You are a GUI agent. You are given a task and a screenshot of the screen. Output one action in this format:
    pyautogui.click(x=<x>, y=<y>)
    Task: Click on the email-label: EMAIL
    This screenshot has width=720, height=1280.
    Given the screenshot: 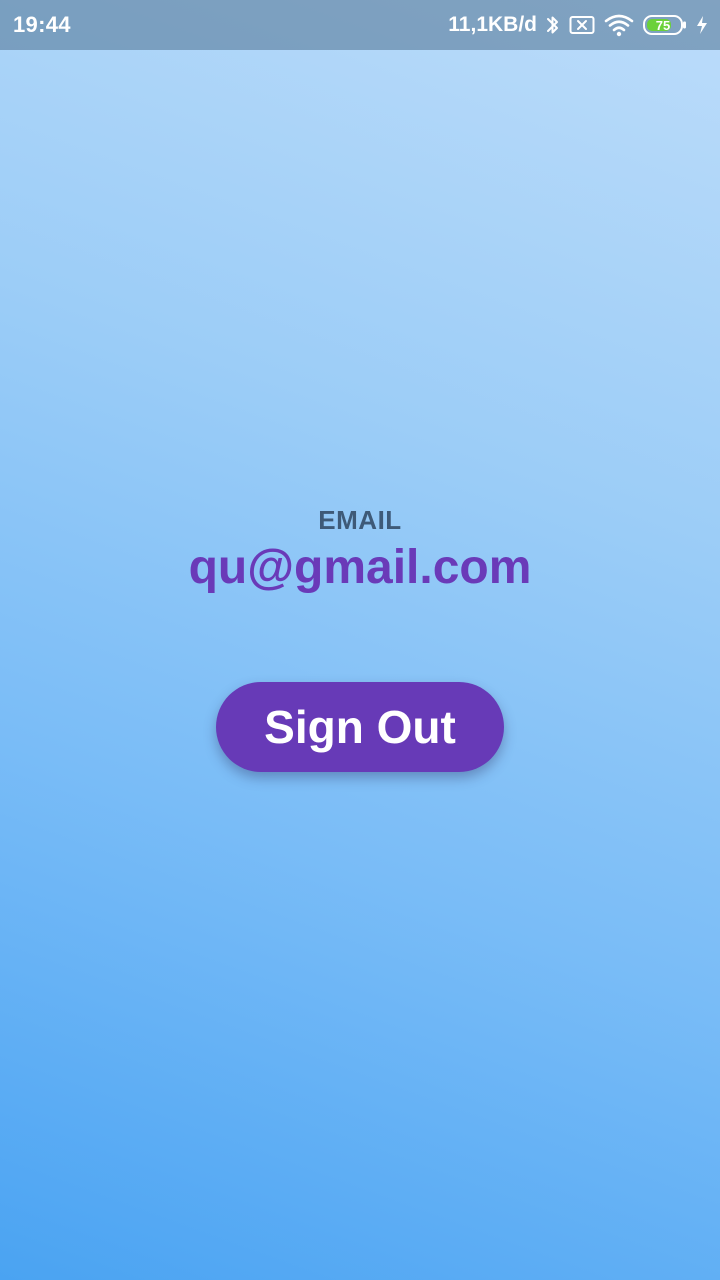 What is the action you would take?
    pyautogui.click(x=360, y=520)
    